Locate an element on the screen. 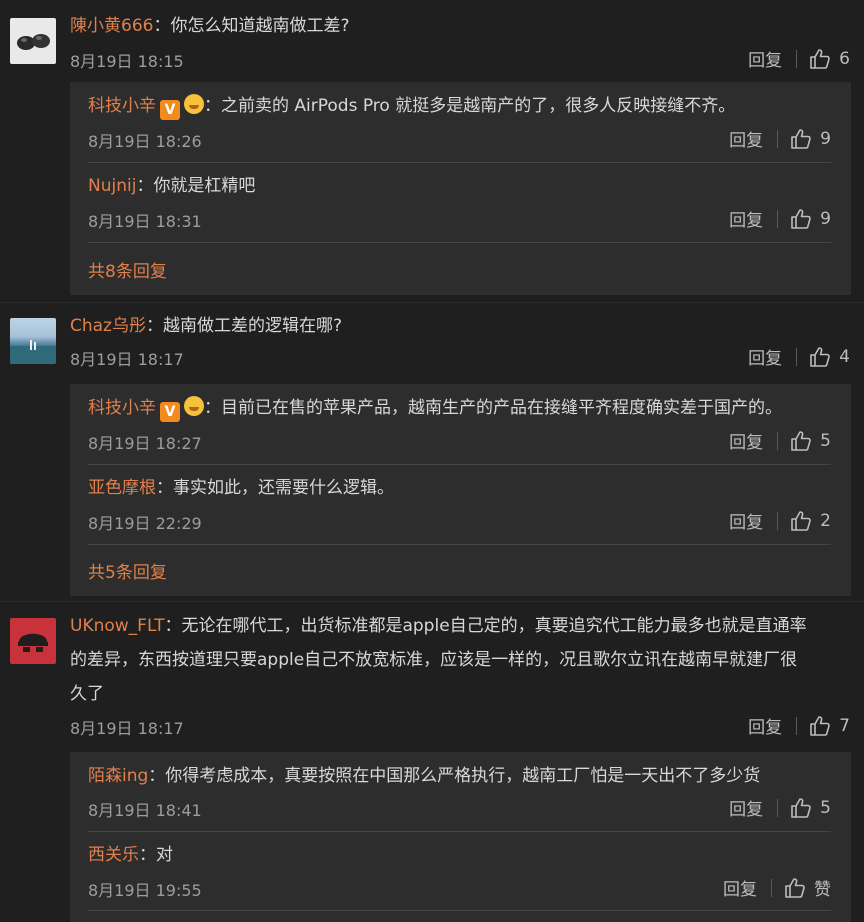 The height and width of the screenshot is (922, 864). like-button: 2 is located at coordinates (810, 521).